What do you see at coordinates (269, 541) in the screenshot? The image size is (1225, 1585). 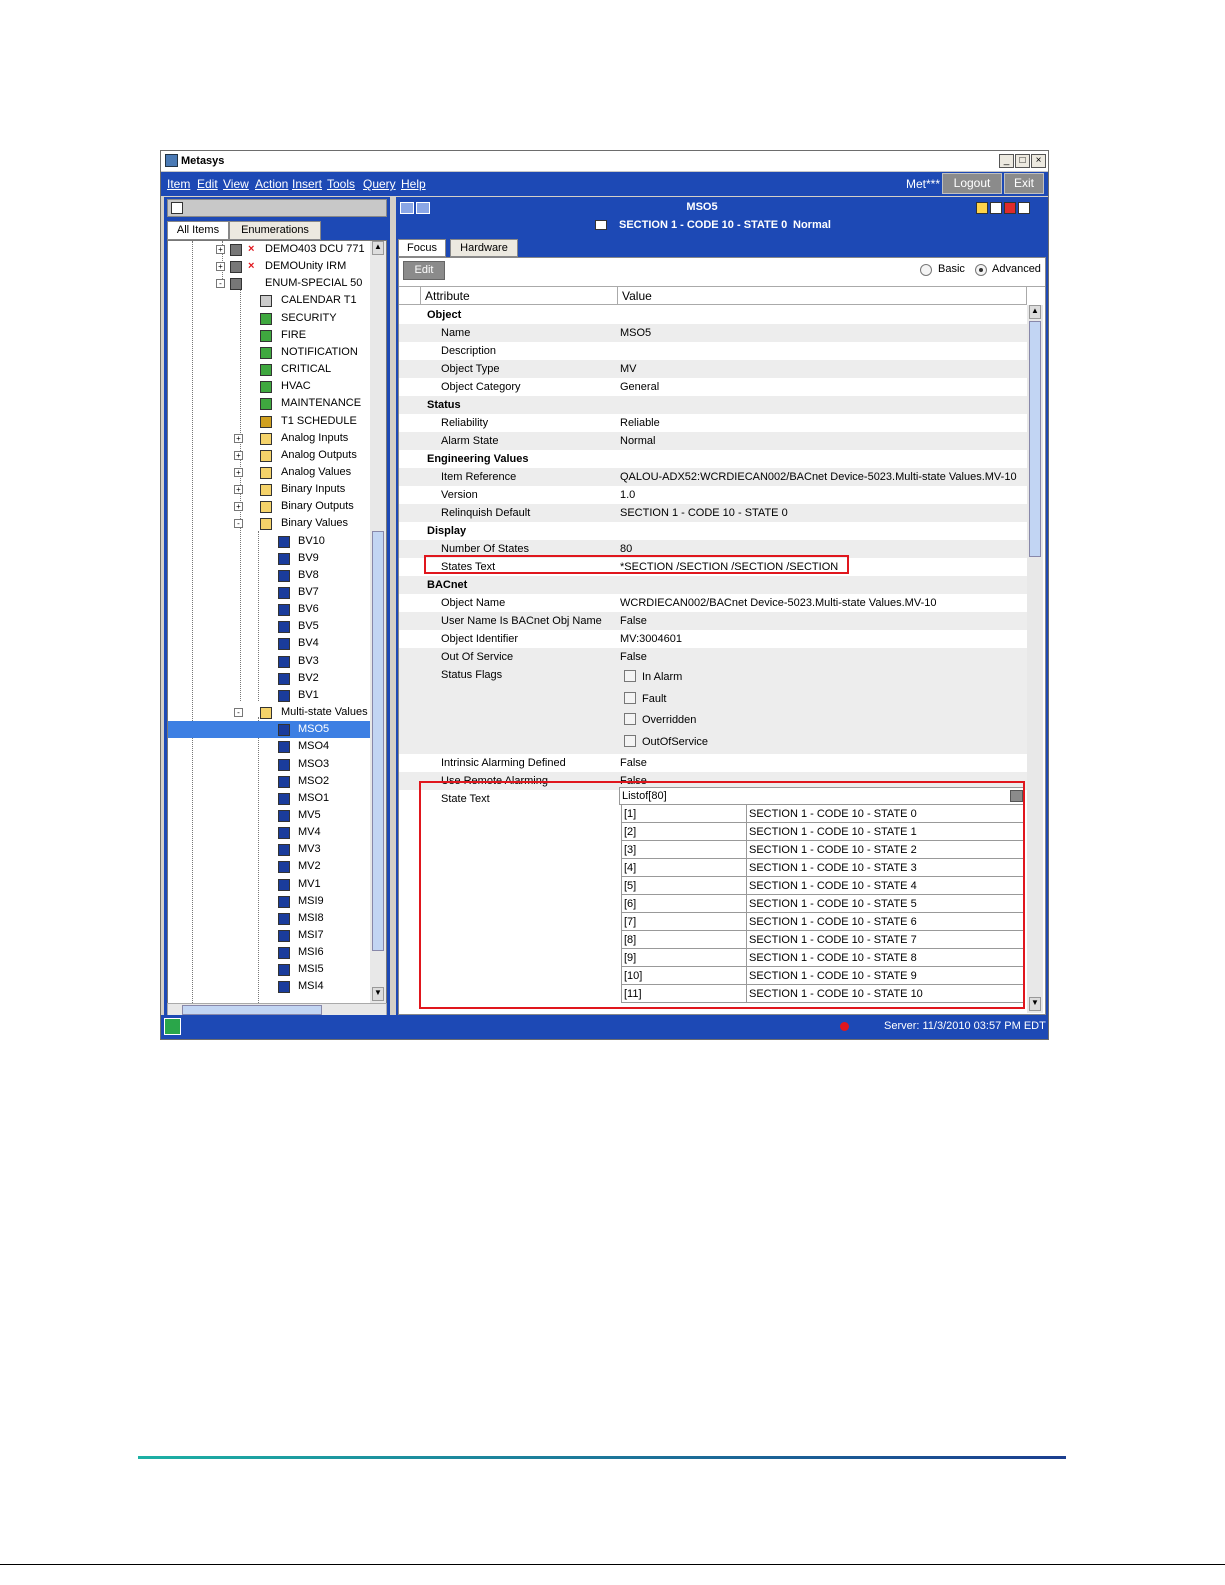 I see `tree-item: BV10` at bounding box center [269, 541].